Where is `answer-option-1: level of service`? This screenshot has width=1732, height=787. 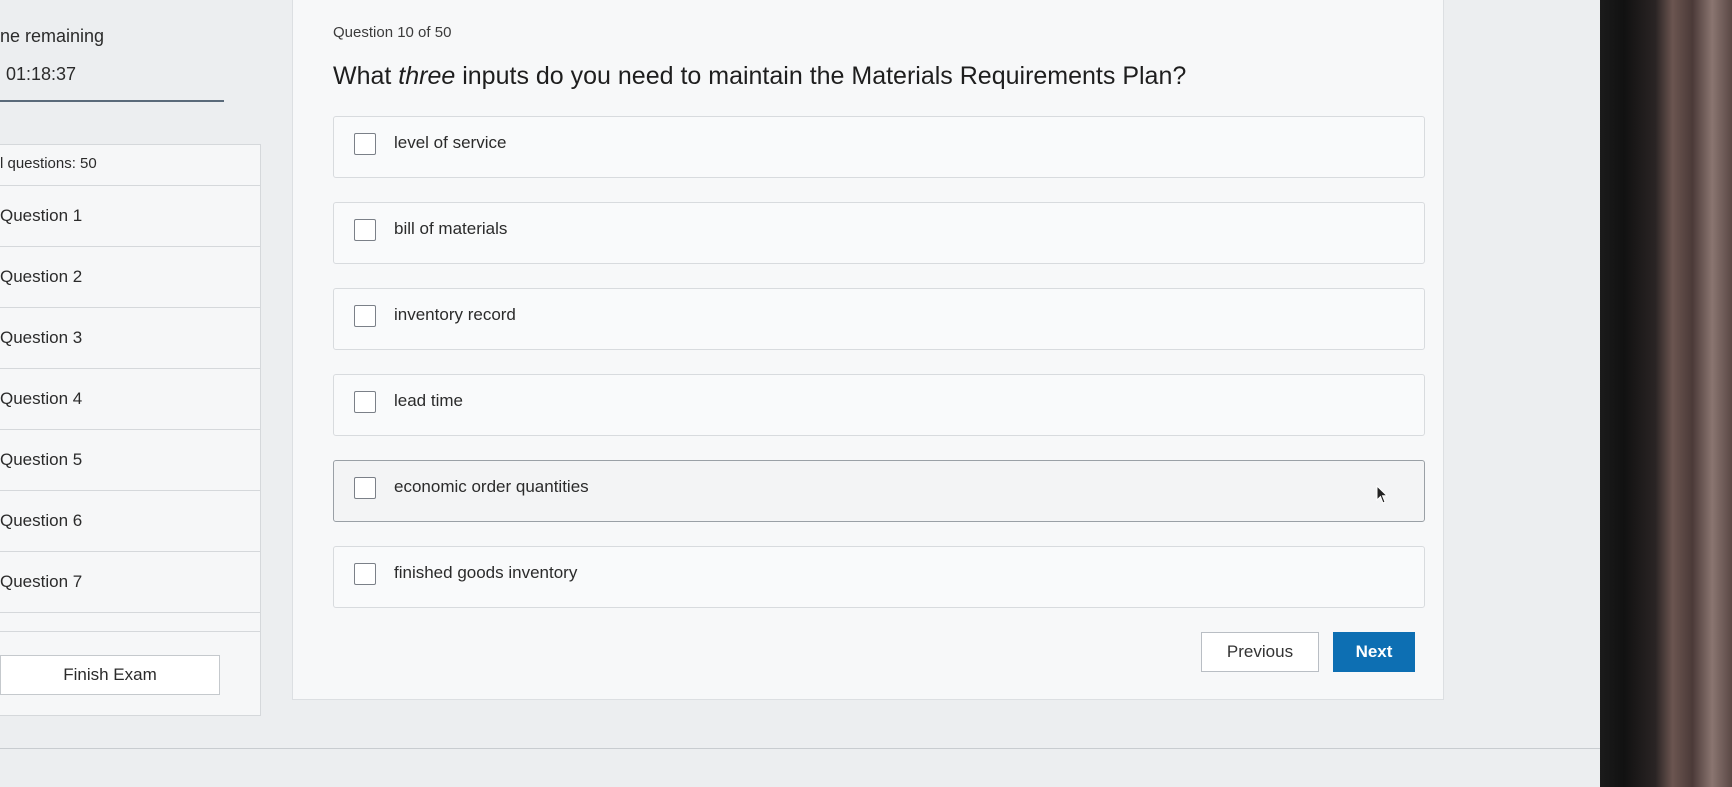 answer-option-1: level of service is located at coordinates (879, 147).